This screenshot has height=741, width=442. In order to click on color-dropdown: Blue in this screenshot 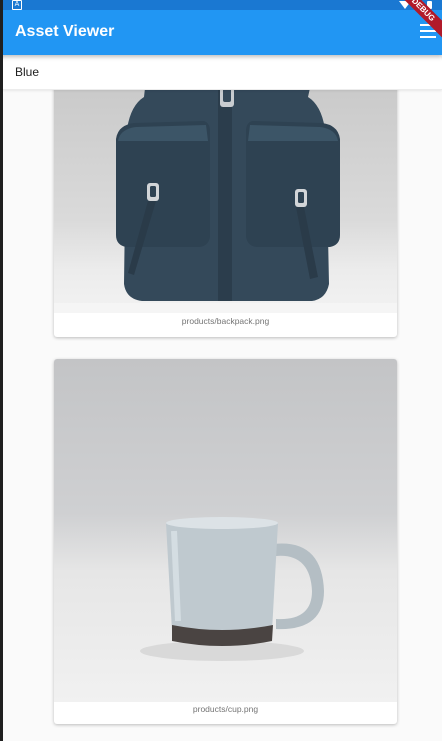, I will do `click(222, 71)`.